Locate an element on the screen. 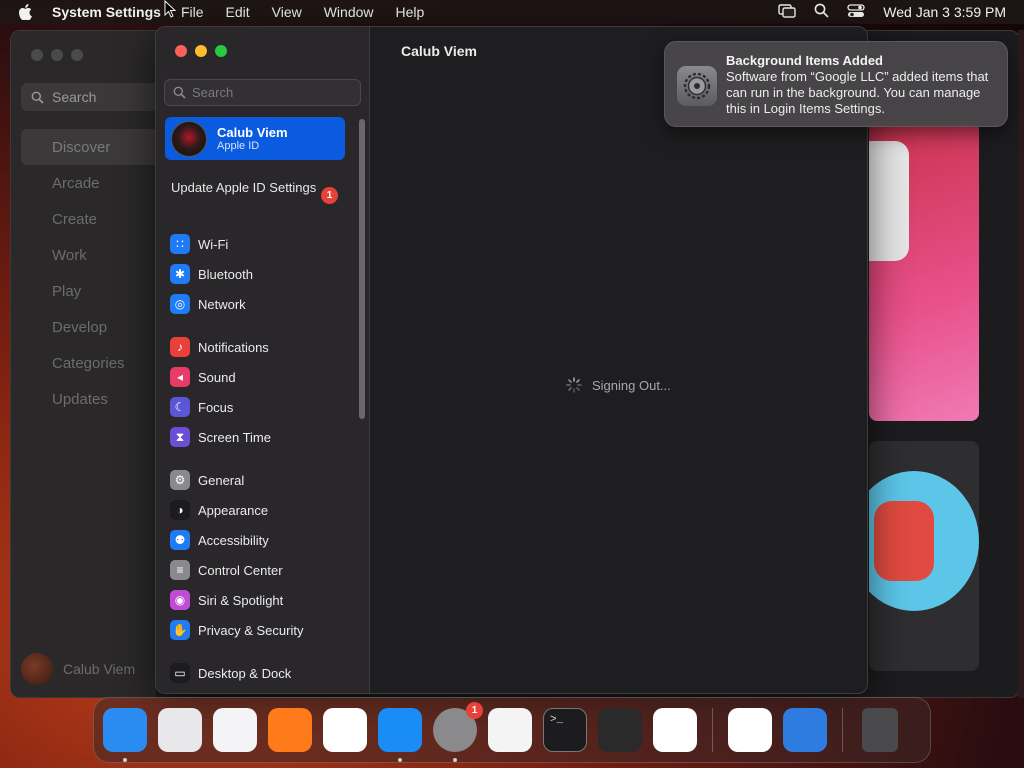  file-menu: File is located at coordinates (192, 12).